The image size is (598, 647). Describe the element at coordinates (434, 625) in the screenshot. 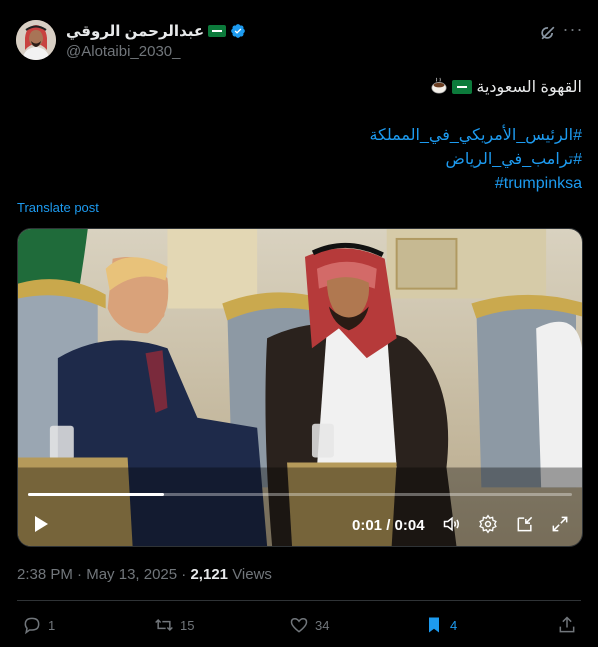

I see `bookmark-icon` at that location.